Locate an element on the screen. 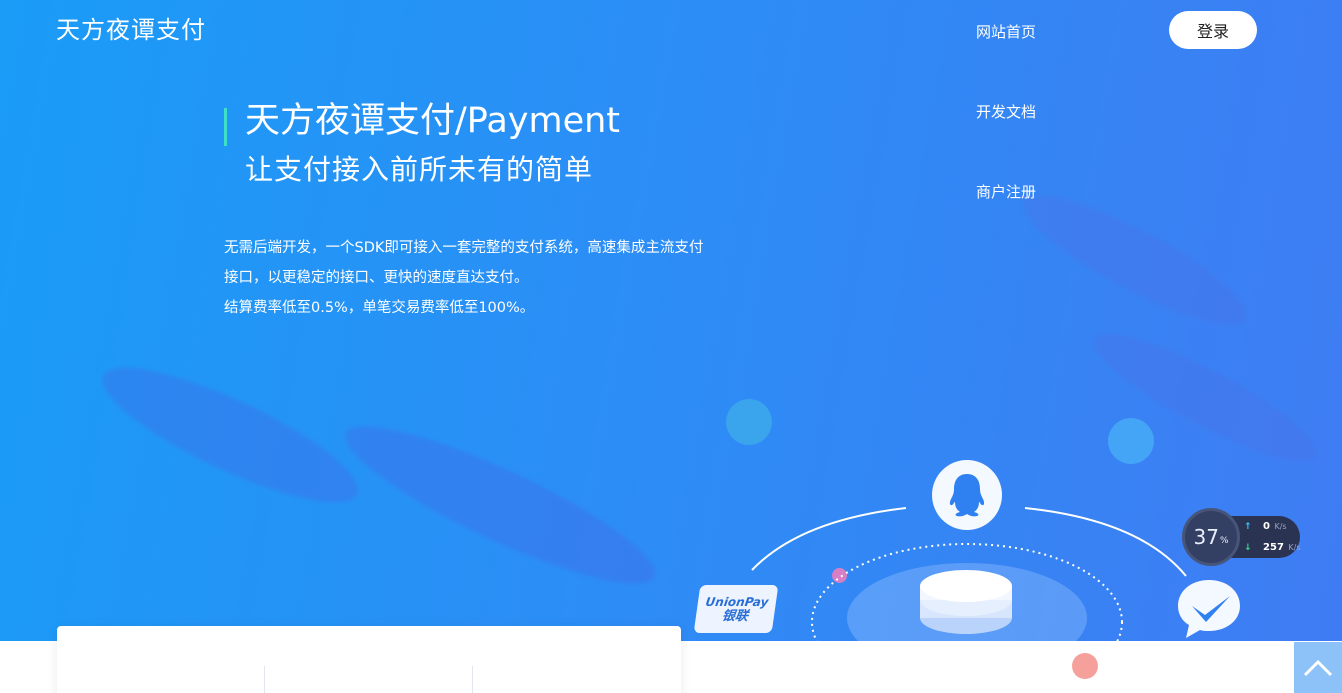 Image resolution: width=1342 pixels, height=693 pixels. download-value: 257 is located at coordinates (1273, 547).